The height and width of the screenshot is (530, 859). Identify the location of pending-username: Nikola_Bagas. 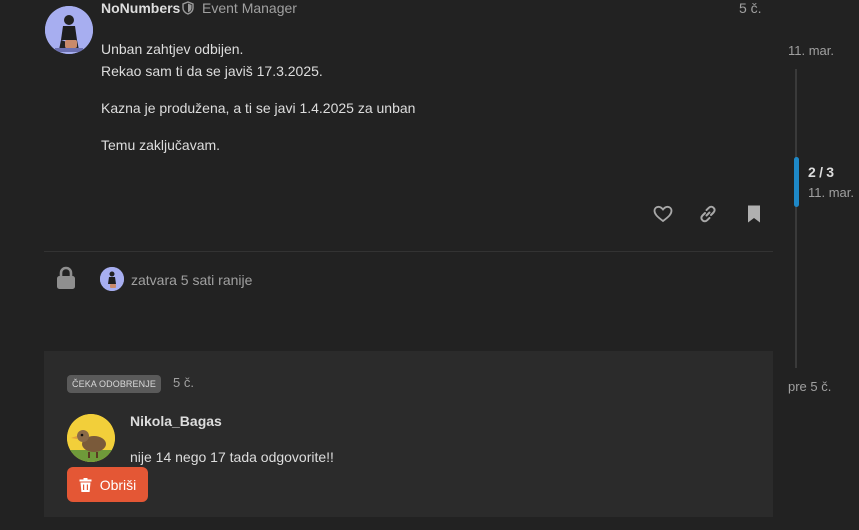
(176, 421).